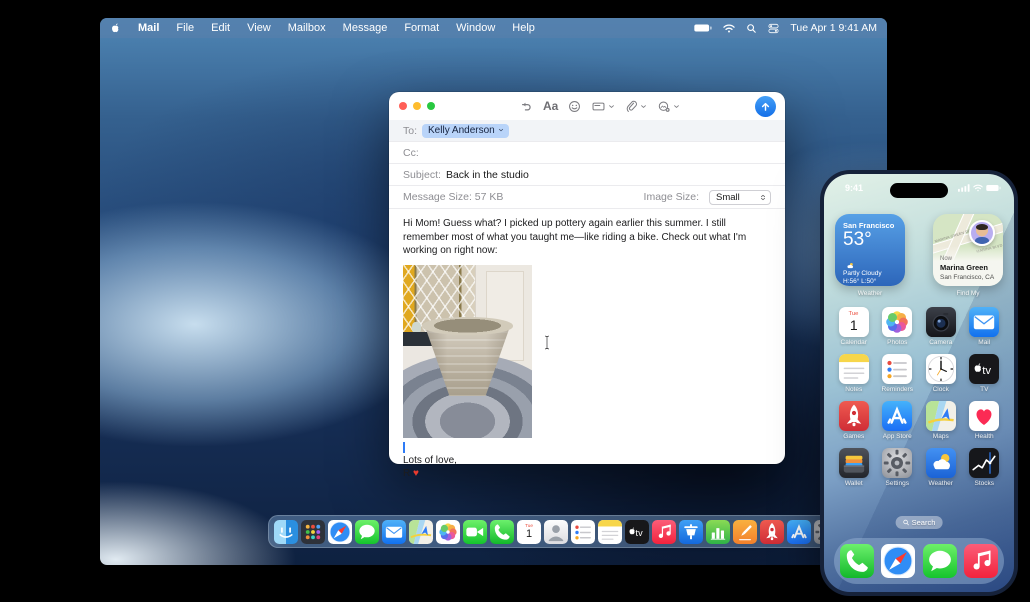  I want to click on menu-item-mail: Mail, so click(148, 28).